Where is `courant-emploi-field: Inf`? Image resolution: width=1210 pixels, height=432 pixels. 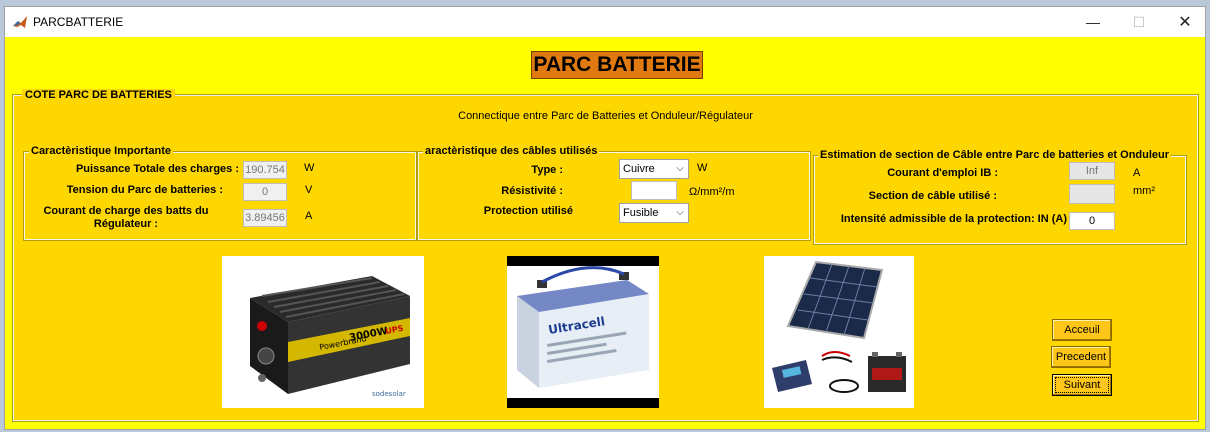
courant-emploi-field: Inf is located at coordinates (1092, 171).